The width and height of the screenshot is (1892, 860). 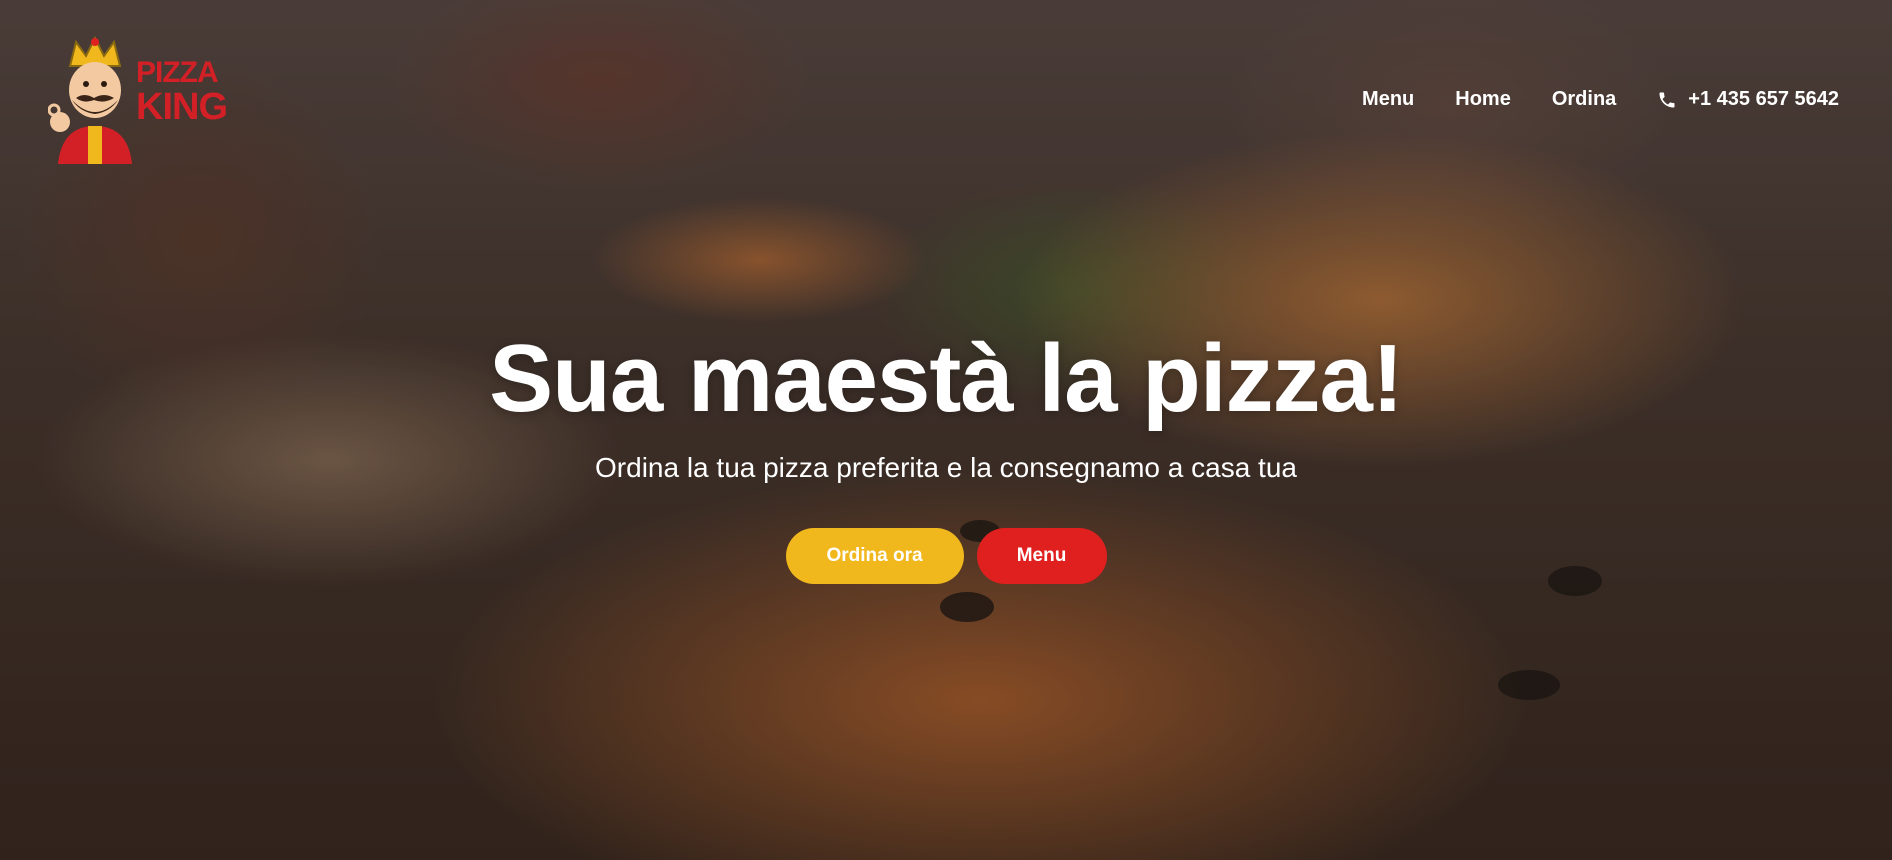 I want to click on logo-line-king: KING, so click(x=182, y=107).